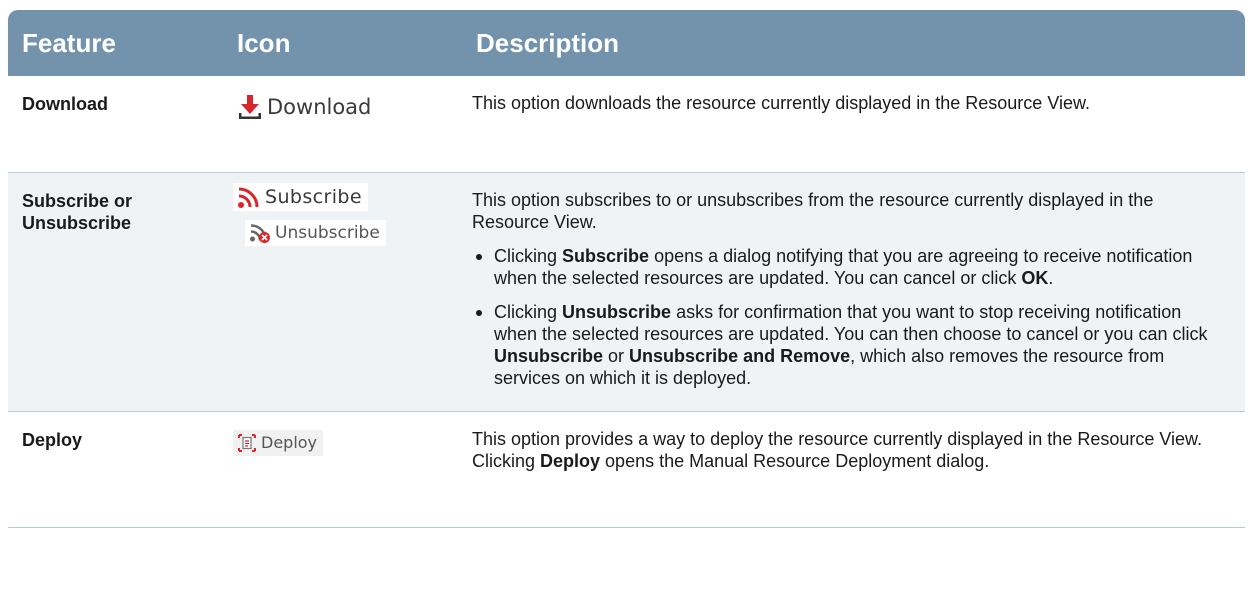  What do you see at coordinates (342, 124) in the screenshot?
I see `icon-cell-download: Download` at bounding box center [342, 124].